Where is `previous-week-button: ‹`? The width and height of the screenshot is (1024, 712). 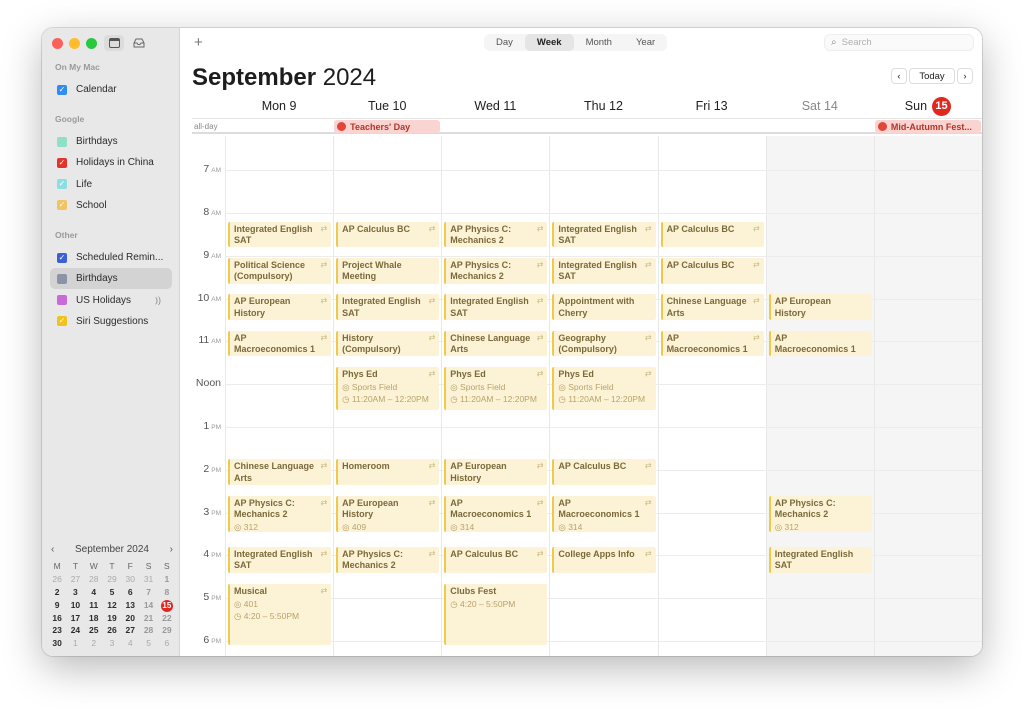
previous-week-button: ‹ is located at coordinates (899, 76).